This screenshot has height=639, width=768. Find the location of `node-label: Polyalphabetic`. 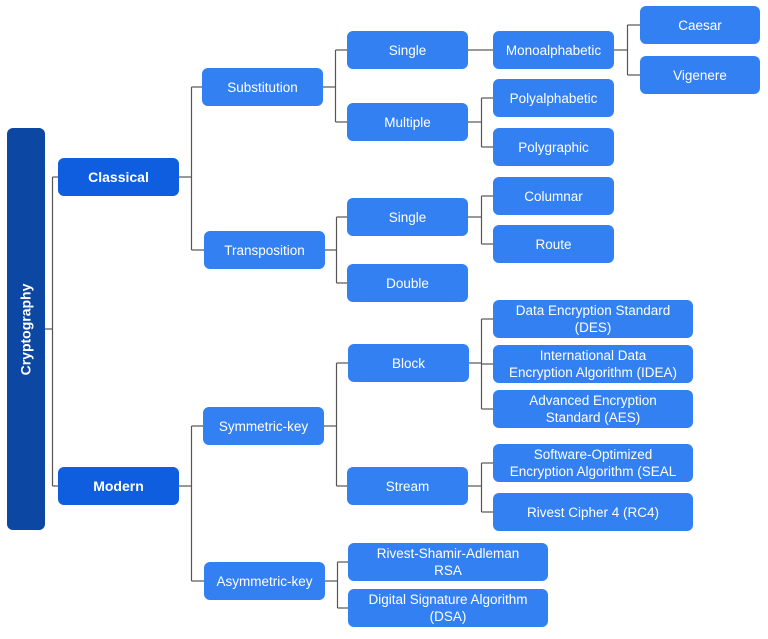

node-label: Polyalphabetic is located at coordinates (553, 98).